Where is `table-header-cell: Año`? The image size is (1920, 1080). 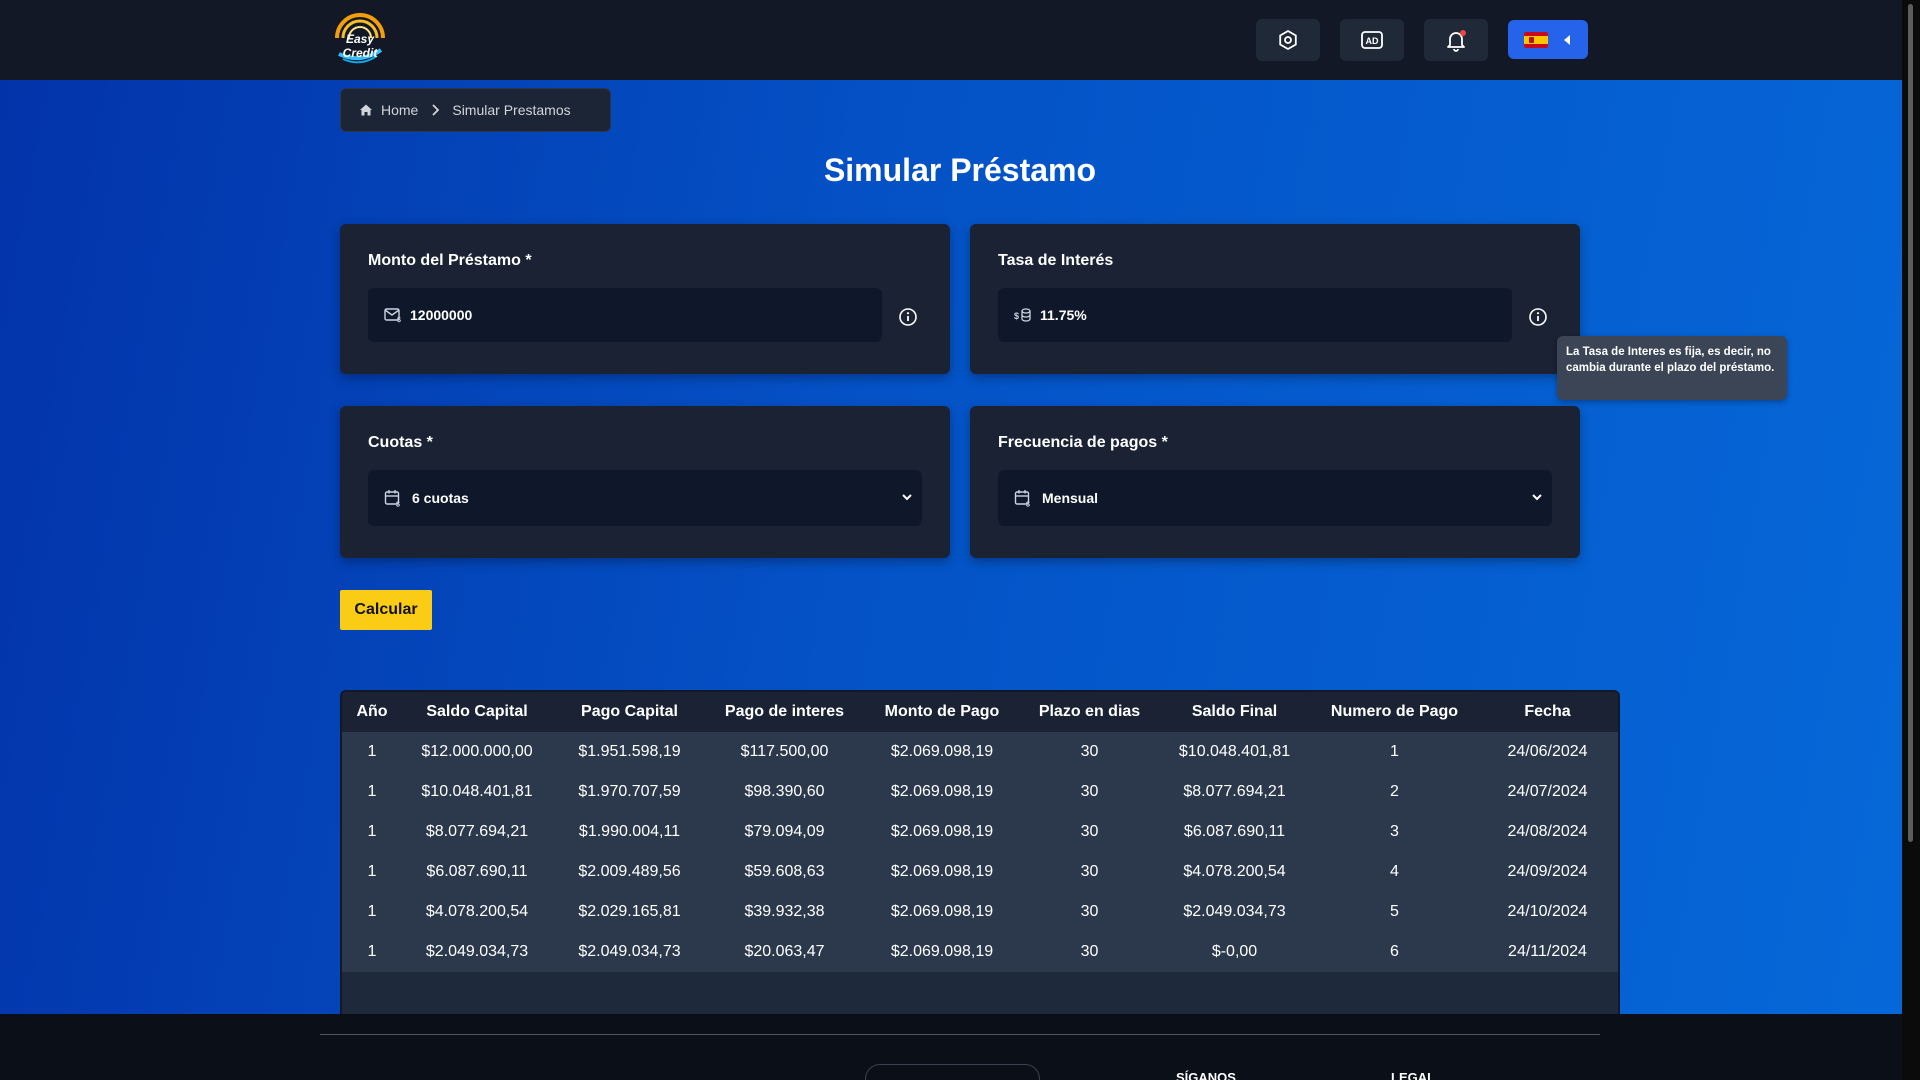
table-header-cell: Año is located at coordinates (372, 711).